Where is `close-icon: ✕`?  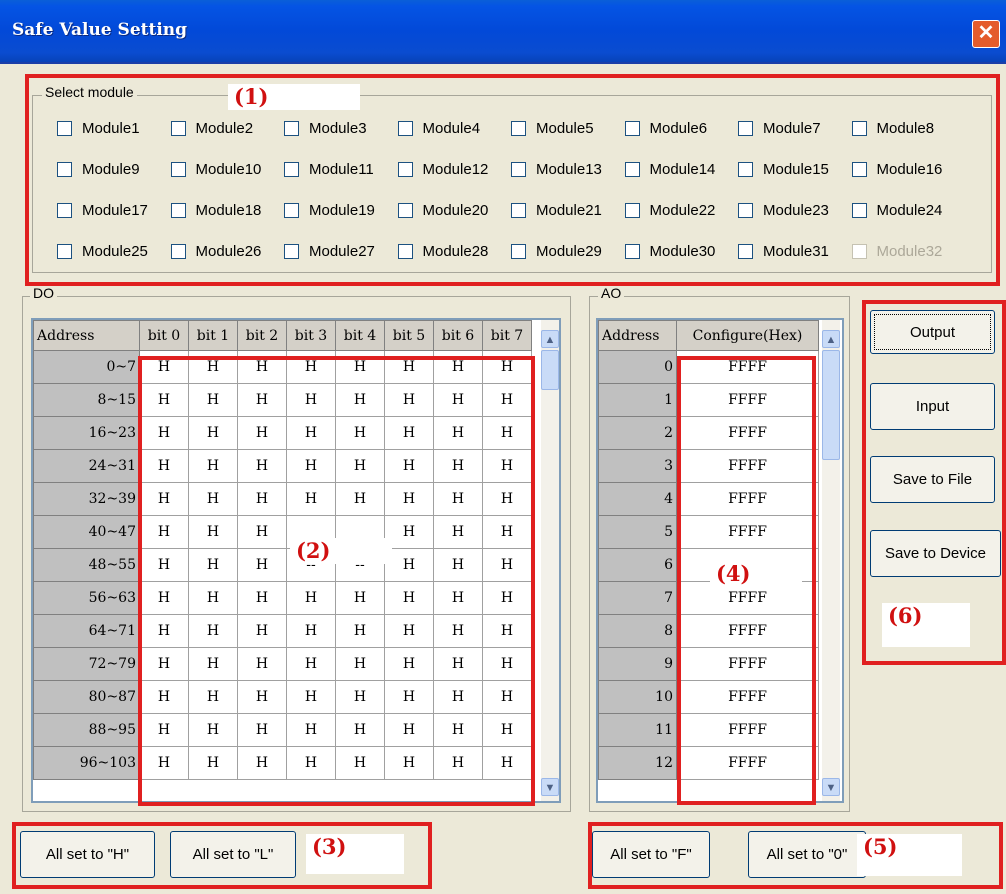
close-icon: ✕ is located at coordinates (986, 33).